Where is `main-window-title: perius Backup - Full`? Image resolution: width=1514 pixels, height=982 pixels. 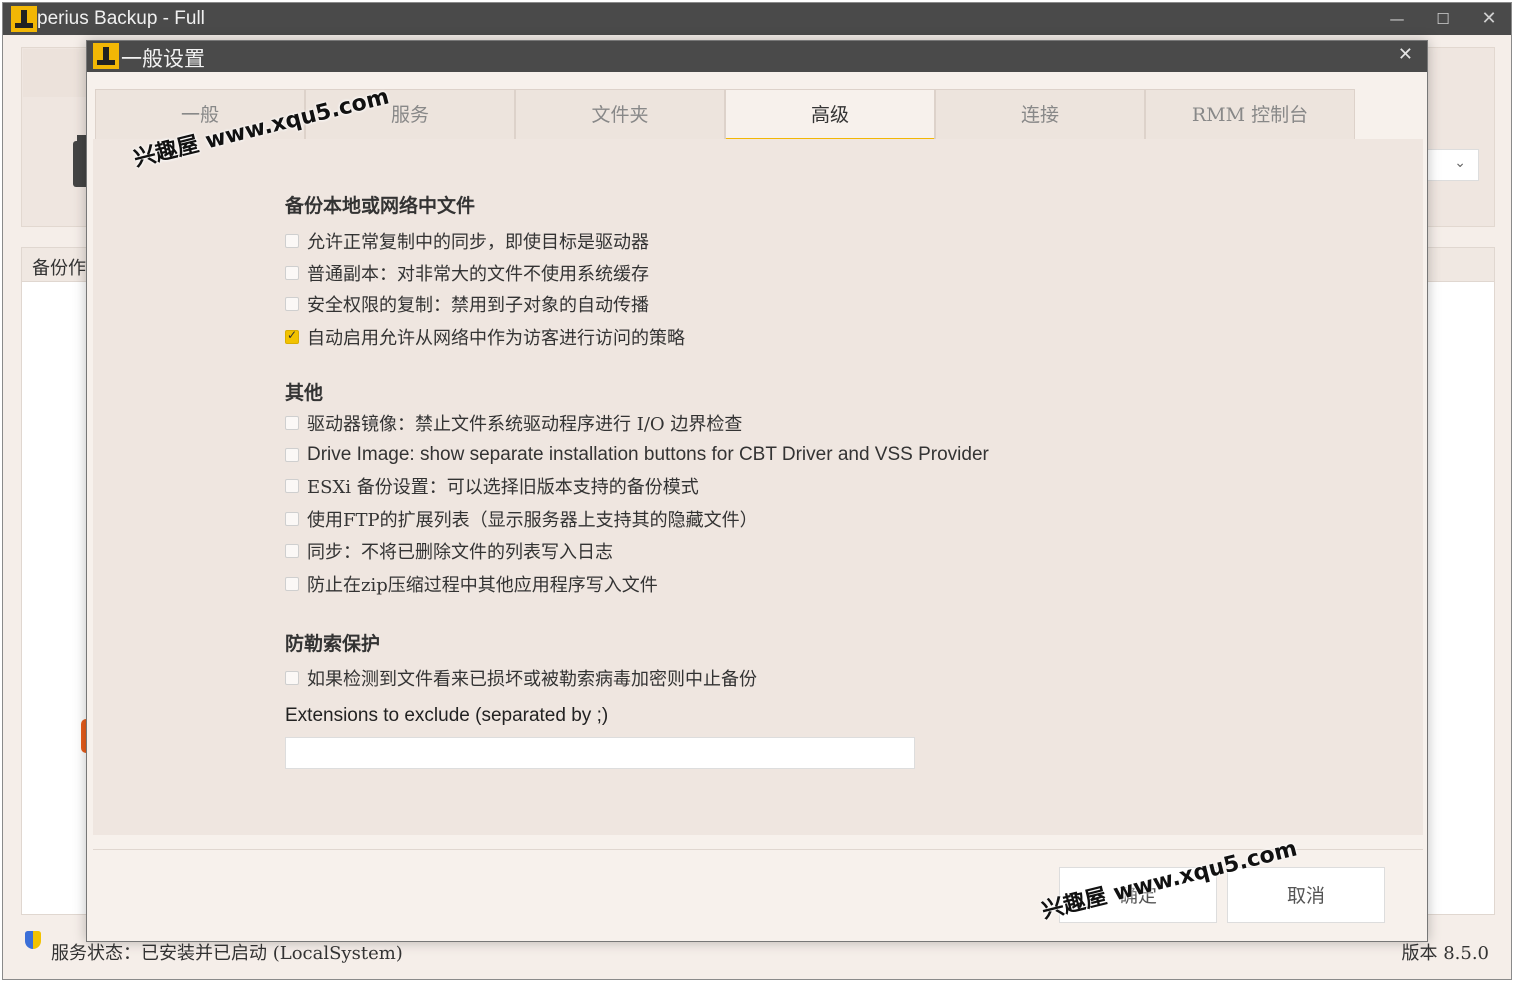 main-window-title: perius Backup - Full is located at coordinates (121, 18).